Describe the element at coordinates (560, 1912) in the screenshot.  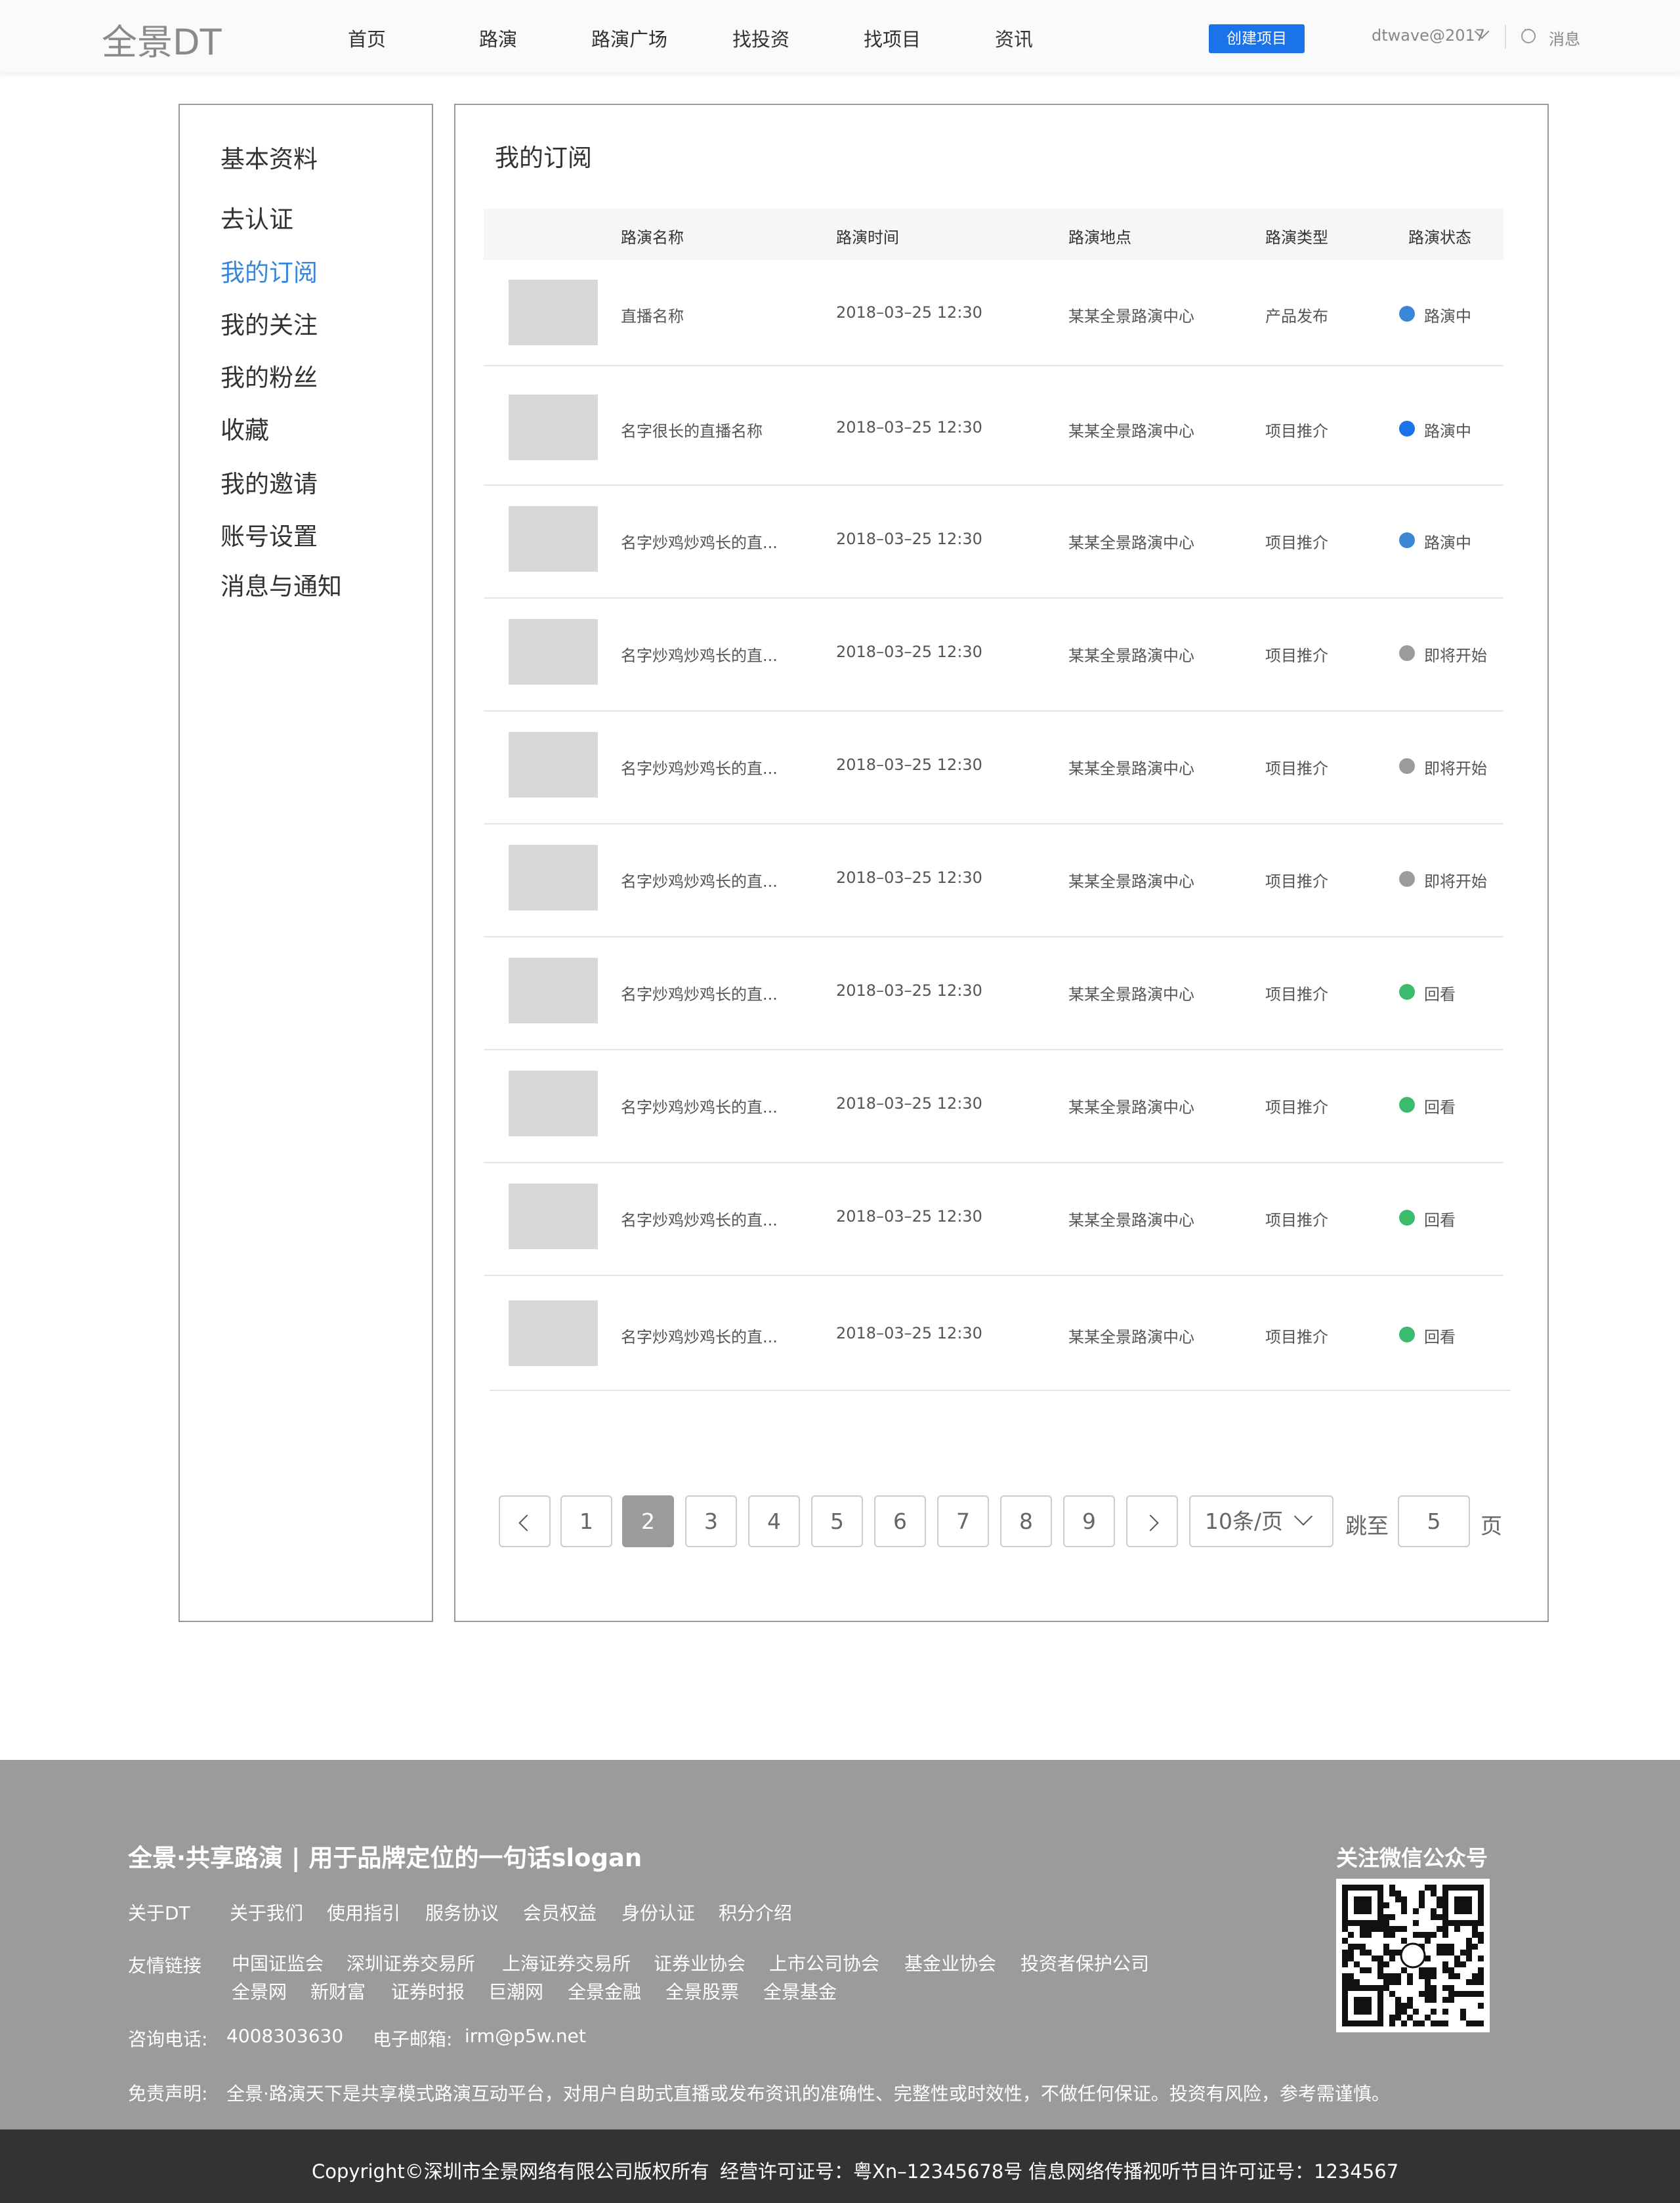
I see `footer-link: 会员权益` at that location.